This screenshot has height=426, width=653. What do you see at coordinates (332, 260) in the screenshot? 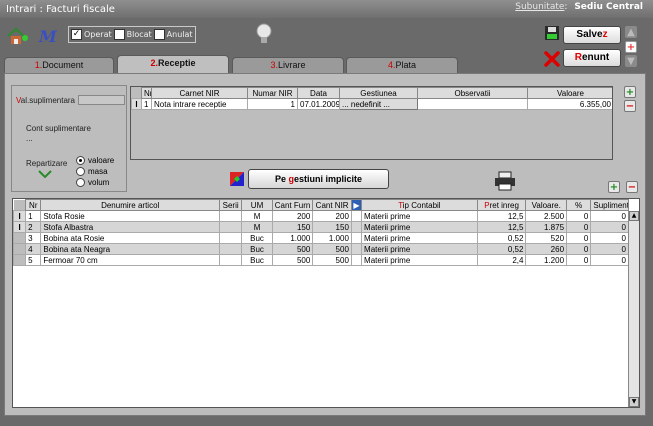
I see `art-cell-cant-nir: 500` at bounding box center [332, 260].